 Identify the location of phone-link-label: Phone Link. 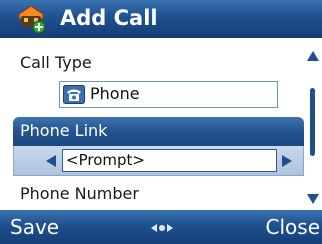
(64, 130).